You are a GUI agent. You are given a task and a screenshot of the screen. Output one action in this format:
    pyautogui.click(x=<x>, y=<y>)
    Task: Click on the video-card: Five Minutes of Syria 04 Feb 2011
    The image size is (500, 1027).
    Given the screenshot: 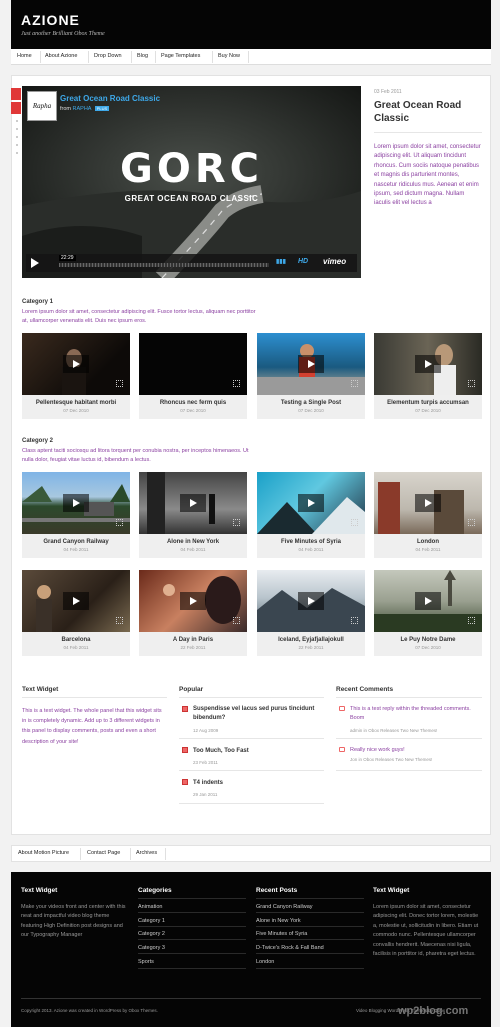 What is the action you would take?
    pyautogui.click(x=311, y=515)
    